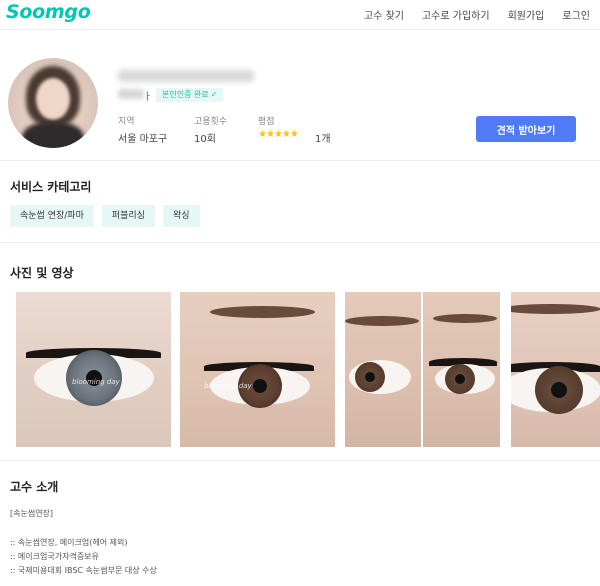  I want to click on intro-line: [속눈썹연장], so click(32, 513).